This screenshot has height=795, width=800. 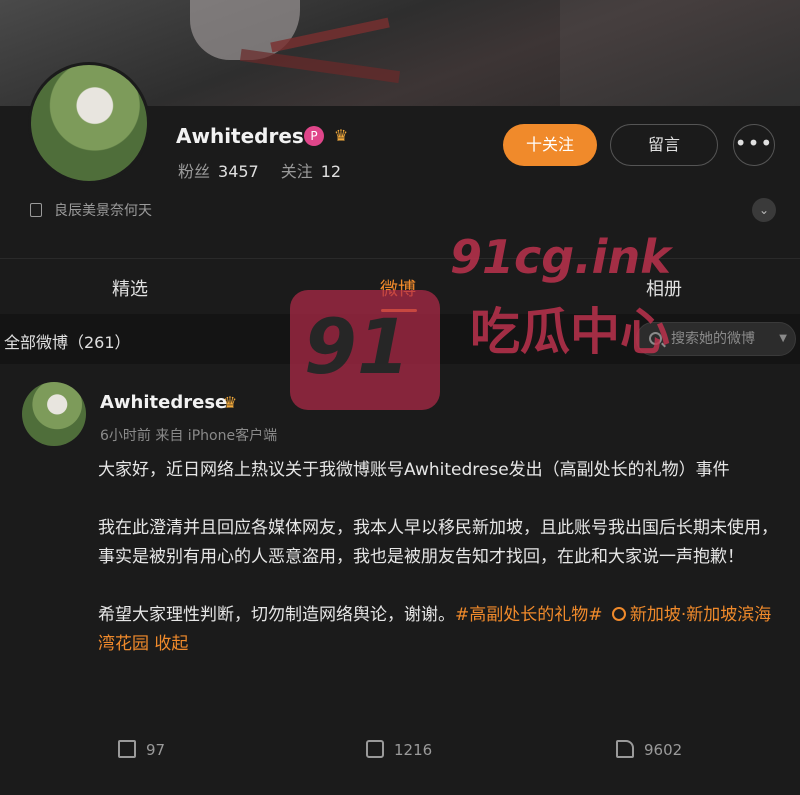 What do you see at coordinates (171, 644) in the screenshot?
I see `collapse-link: 收起` at bounding box center [171, 644].